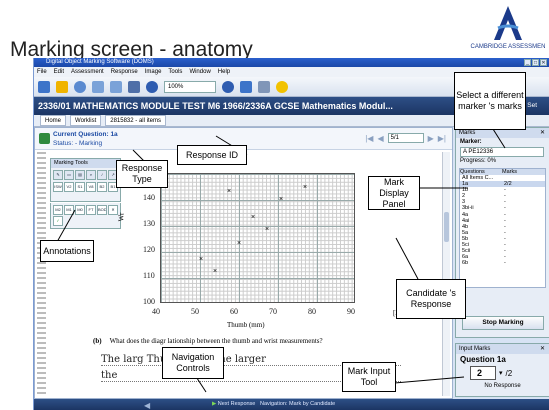 The height and width of the screenshot is (410, 549). What do you see at coordinates (85, 163) in the screenshot?
I see `marking-tools-title: Marking Tools` at bounding box center [85, 163].